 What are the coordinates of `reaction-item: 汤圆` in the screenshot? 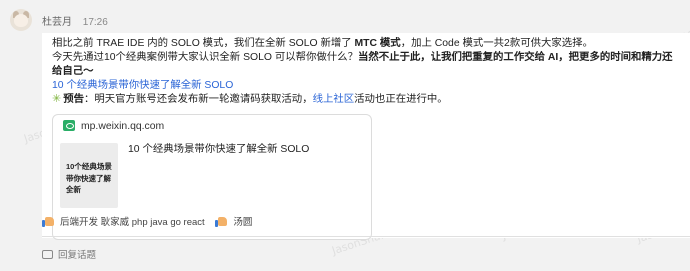 It's located at (233, 221).